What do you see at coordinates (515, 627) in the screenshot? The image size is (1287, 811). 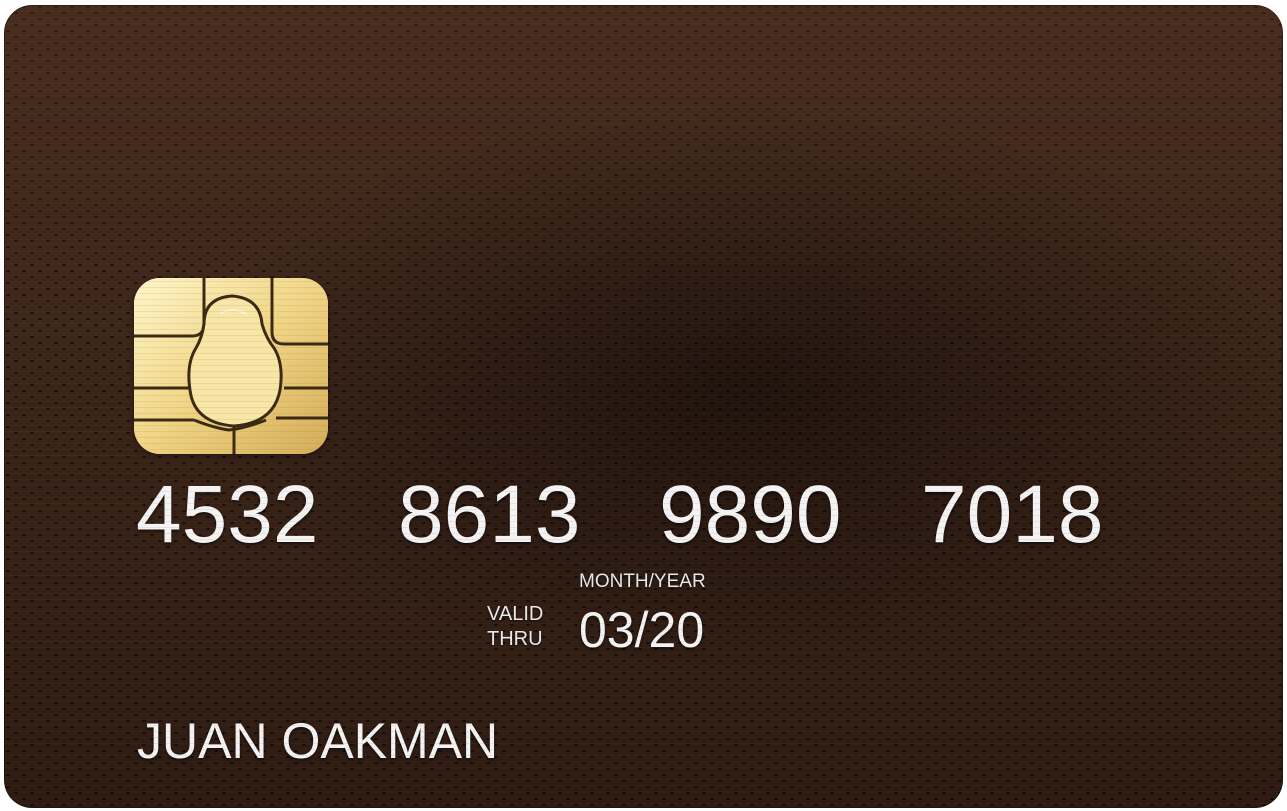 I see `valid-thru-label: VALID THRU` at bounding box center [515, 627].